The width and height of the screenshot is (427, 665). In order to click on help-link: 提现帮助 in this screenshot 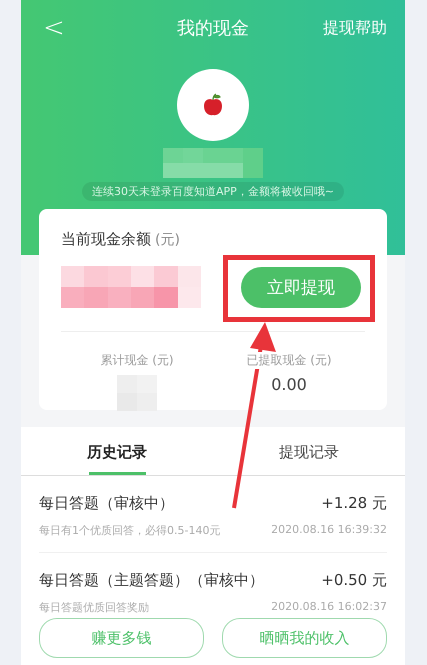, I will do `click(355, 28)`.